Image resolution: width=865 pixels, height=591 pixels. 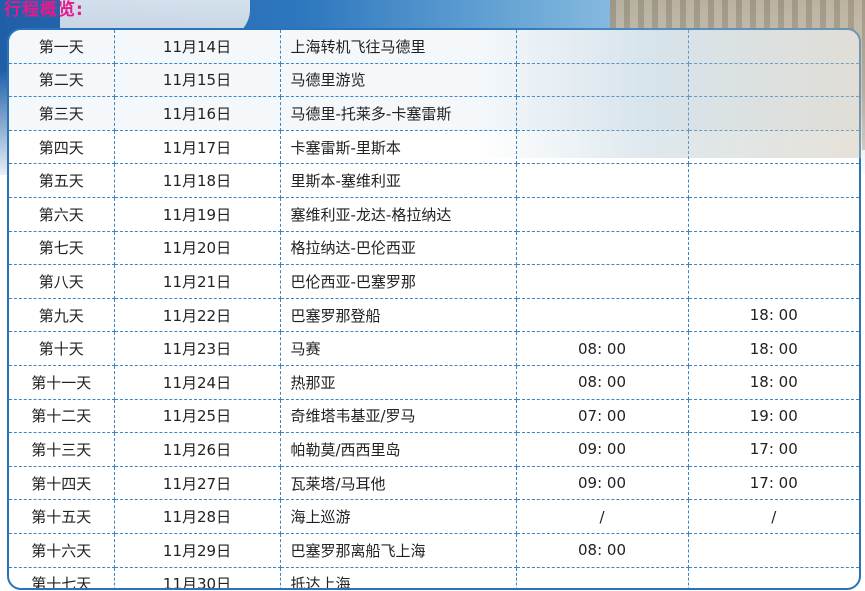 I want to click on route-cell: 上海转机飞往马德里, so click(x=398, y=47).